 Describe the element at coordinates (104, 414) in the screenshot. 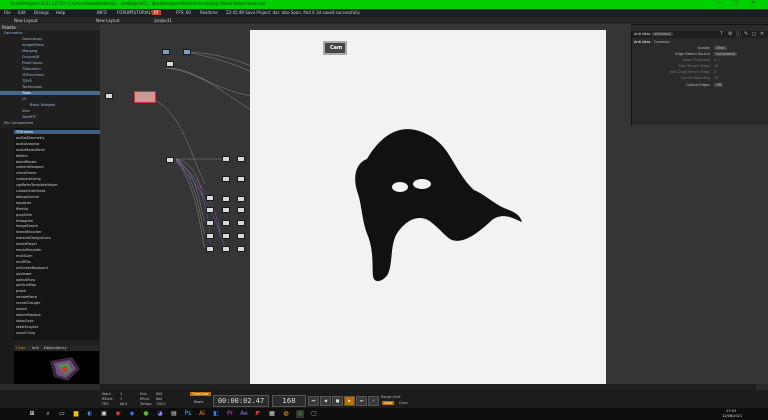

I see `store-icon: ▣` at that location.